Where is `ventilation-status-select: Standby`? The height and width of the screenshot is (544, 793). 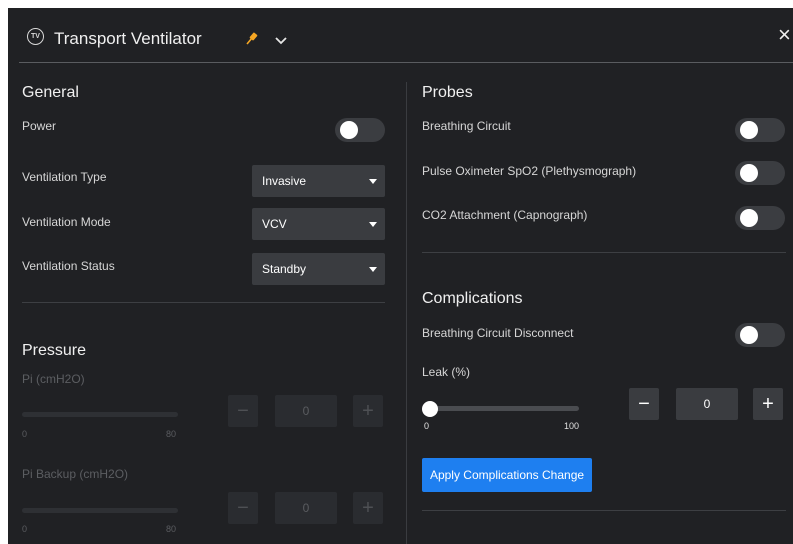 ventilation-status-select: Standby is located at coordinates (318, 269).